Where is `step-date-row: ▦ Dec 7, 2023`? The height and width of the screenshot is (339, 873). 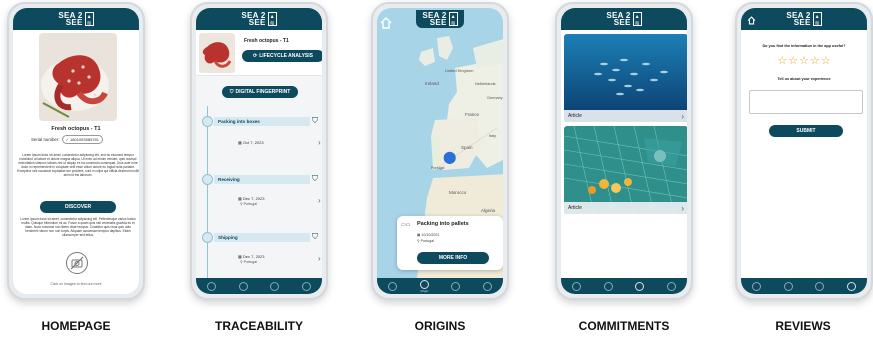 step-date-row: ▦ Dec 7, 2023 is located at coordinates (251, 198).